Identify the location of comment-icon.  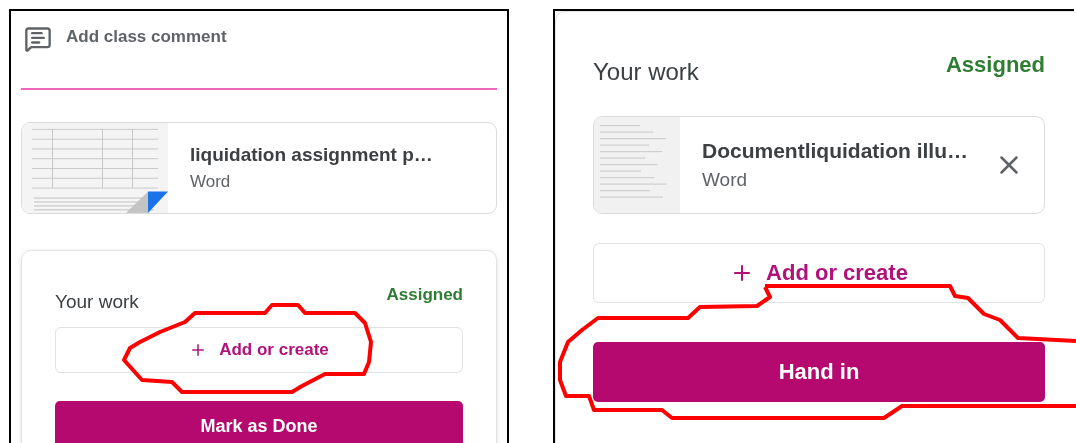
(38, 39).